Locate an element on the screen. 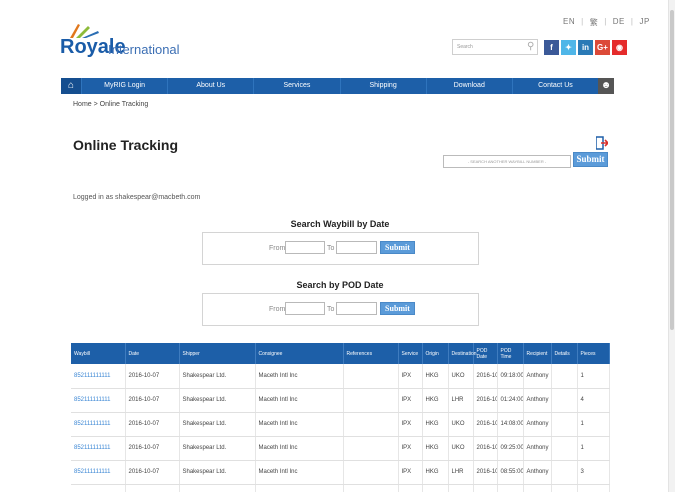 Image resolution: width=675 pixels, height=492 pixels. twitter-icon: ✦ is located at coordinates (568, 47).